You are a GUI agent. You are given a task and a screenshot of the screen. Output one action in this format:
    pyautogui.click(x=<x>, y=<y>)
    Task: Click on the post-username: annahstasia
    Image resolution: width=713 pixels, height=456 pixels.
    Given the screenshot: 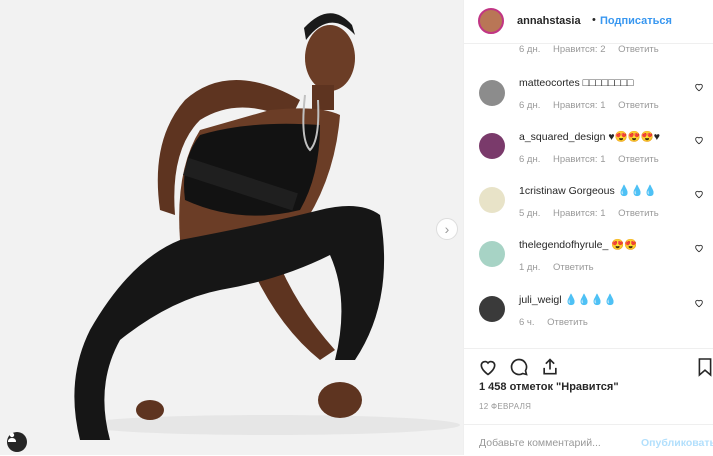 What is the action you would take?
    pyautogui.click(x=549, y=21)
    